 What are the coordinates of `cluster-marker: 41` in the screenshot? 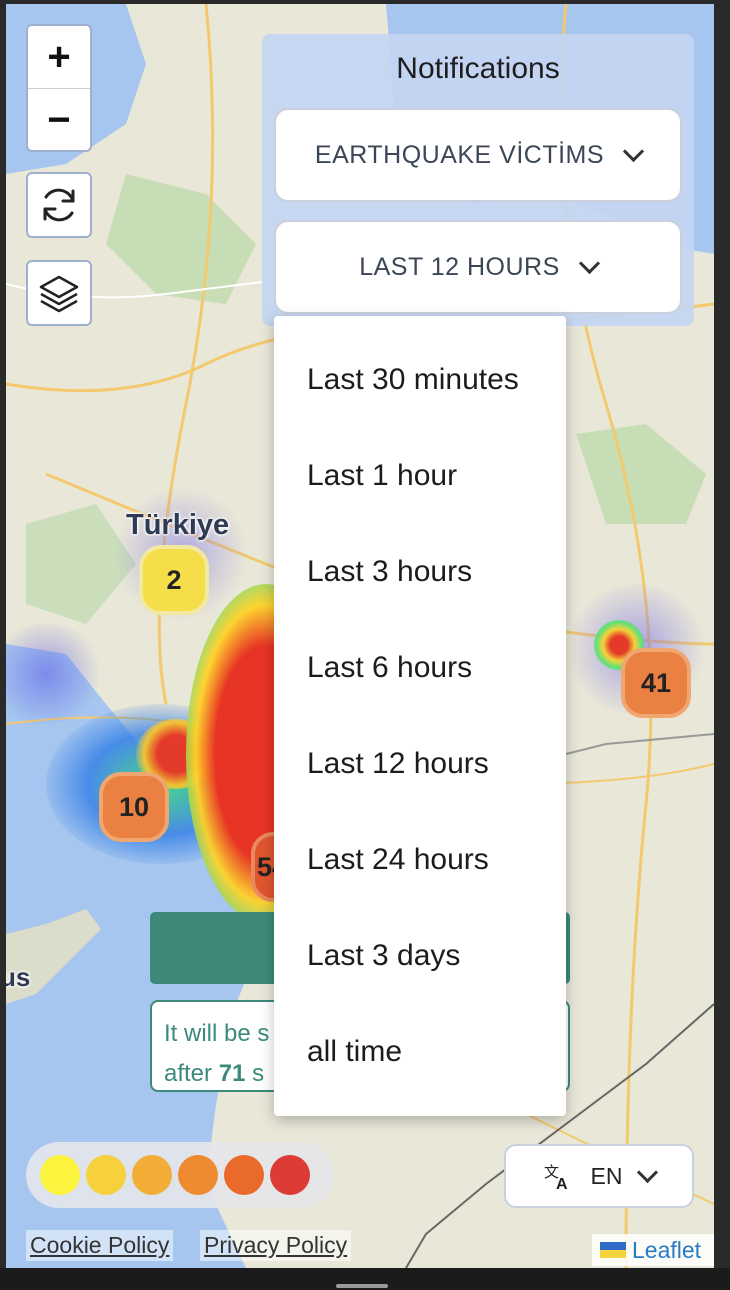 It's located at (656, 683).